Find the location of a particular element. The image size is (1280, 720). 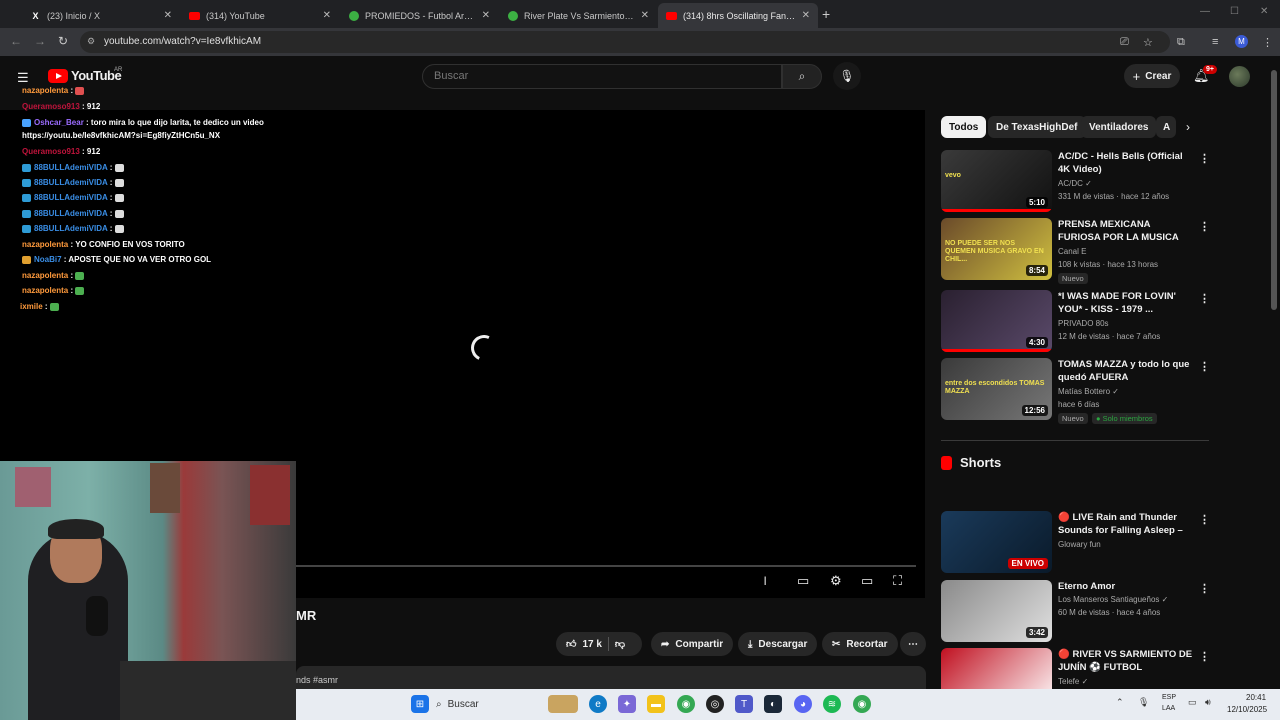

dislike-icon: 👎︎ is located at coordinates (620, 644).